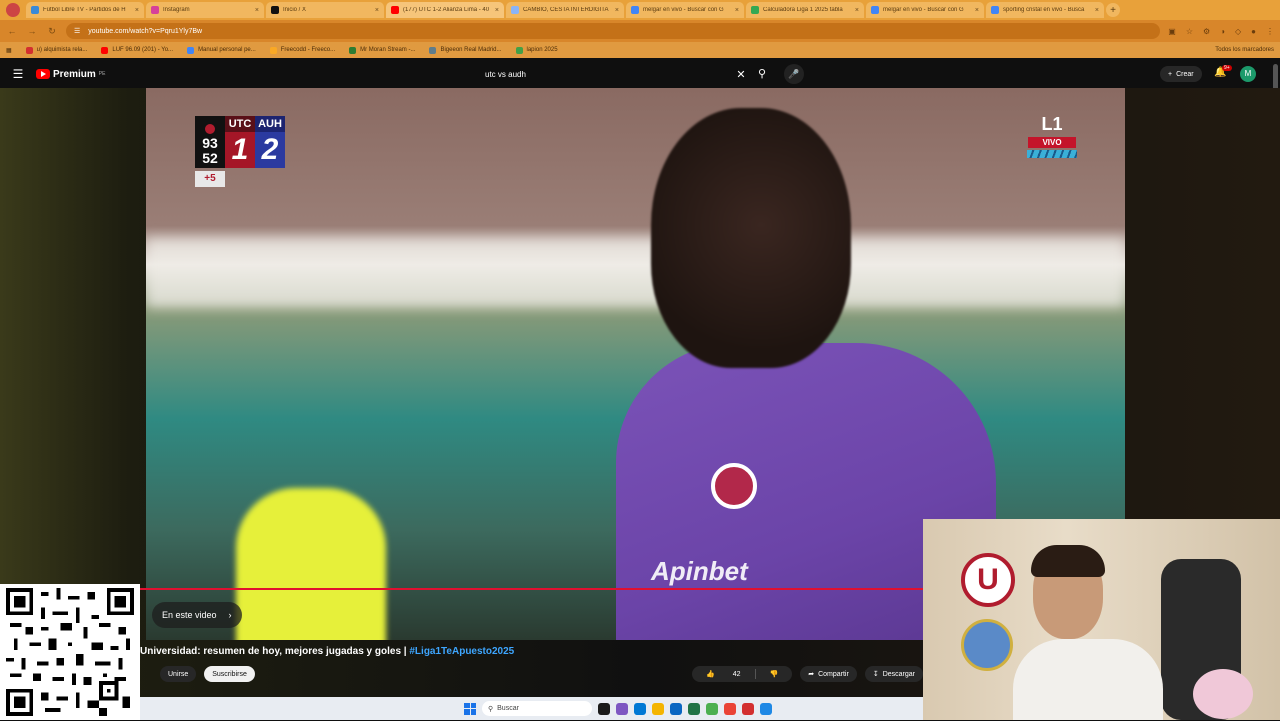 The image size is (1280, 721). What do you see at coordinates (1253, 31) in the screenshot?
I see `profile-icon: ●` at bounding box center [1253, 31].